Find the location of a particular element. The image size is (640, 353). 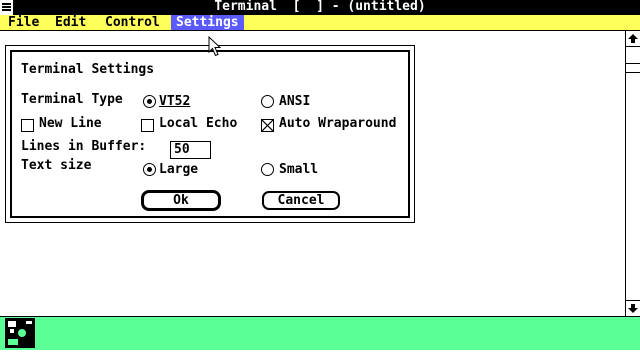

text-size-label: Text size is located at coordinates (56, 165).